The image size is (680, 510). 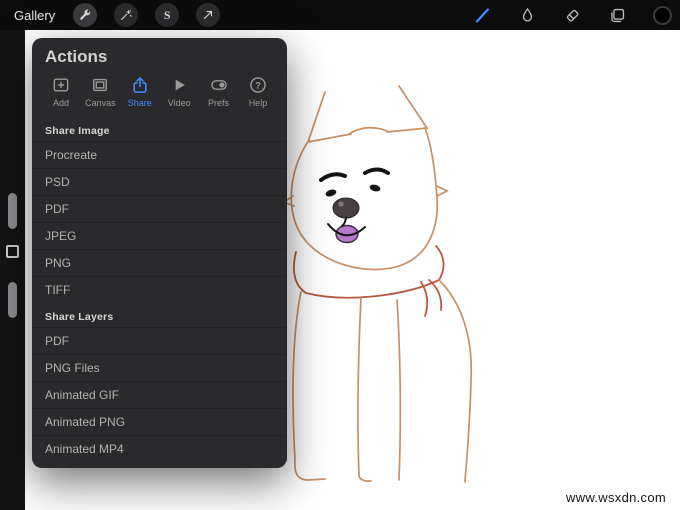 I want to click on tab-canvas: Canvas, so click(x=100, y=91).